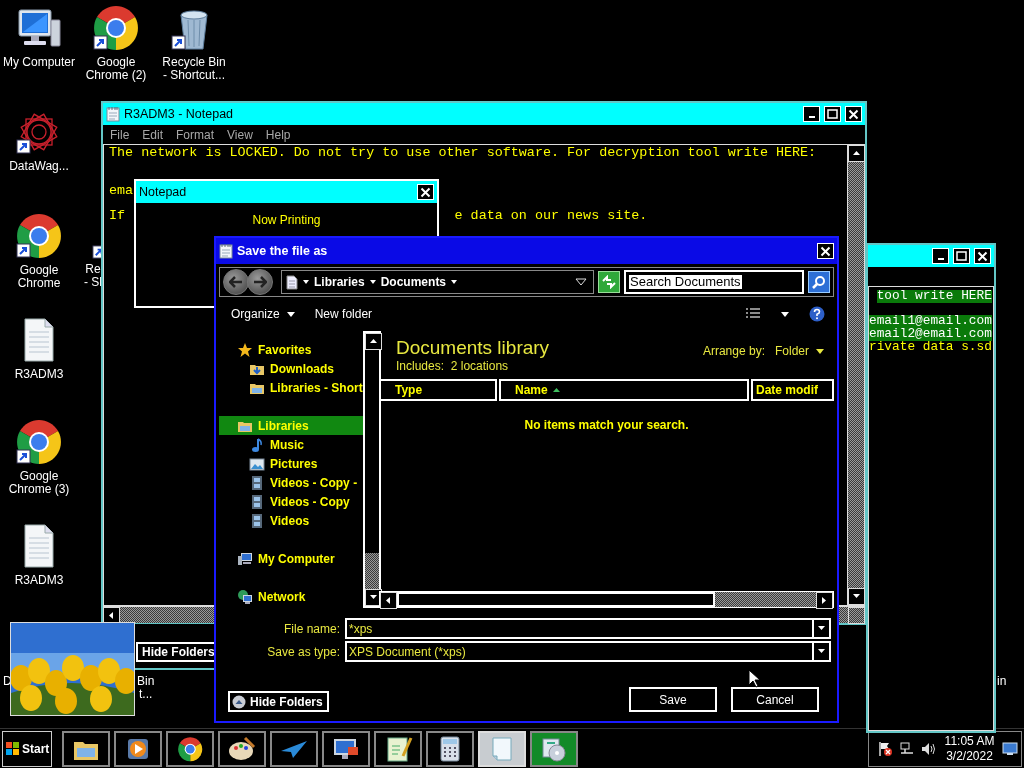  What do you see at coordinates (792, 390) in the screenshot?
I see `column-header: Date modif` at bounding box center [792, 390].